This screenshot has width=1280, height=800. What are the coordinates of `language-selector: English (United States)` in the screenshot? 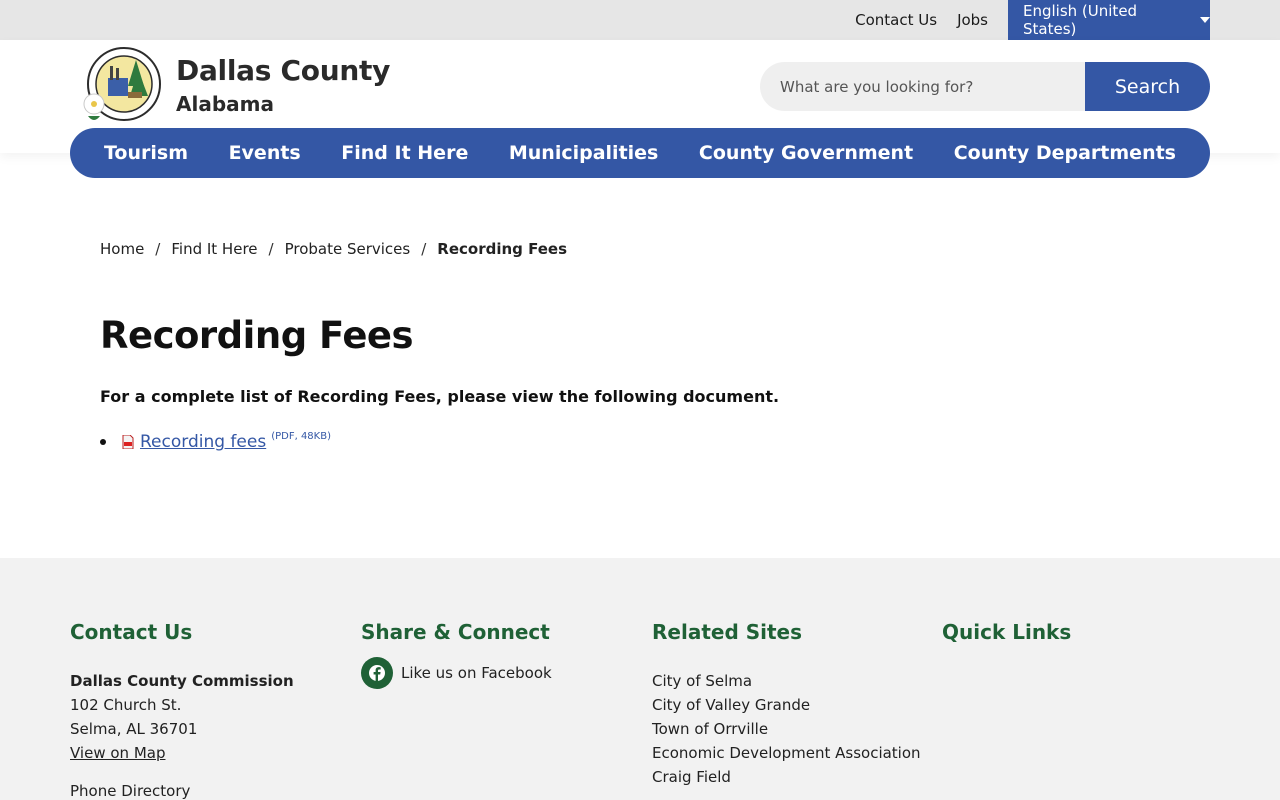 It's located at (1109, 20).